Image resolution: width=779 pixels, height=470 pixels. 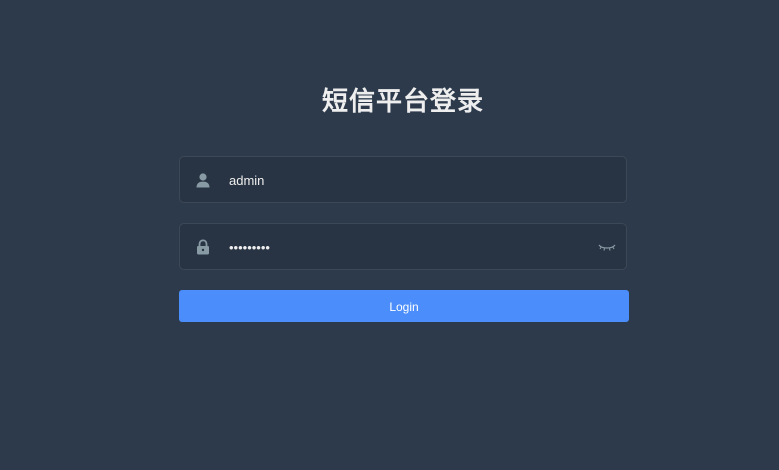 I want to click on page-title: 短信平台登录, so click(x=402, y=102).